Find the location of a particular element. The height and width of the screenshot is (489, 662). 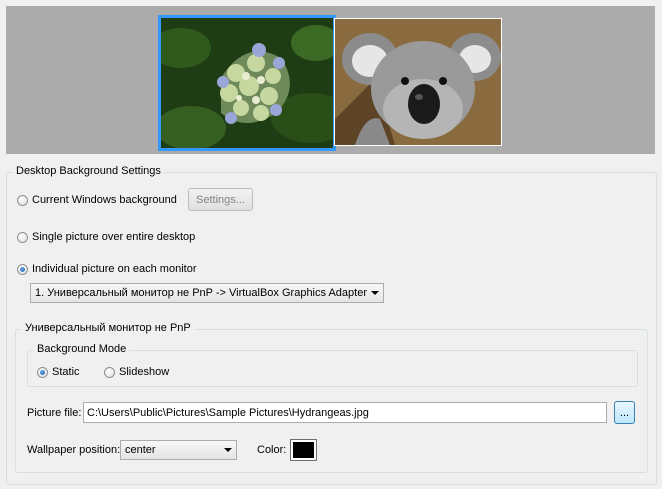

radio-individual-picture: Individual picture on each monitor is located at coordinates (106, 269).